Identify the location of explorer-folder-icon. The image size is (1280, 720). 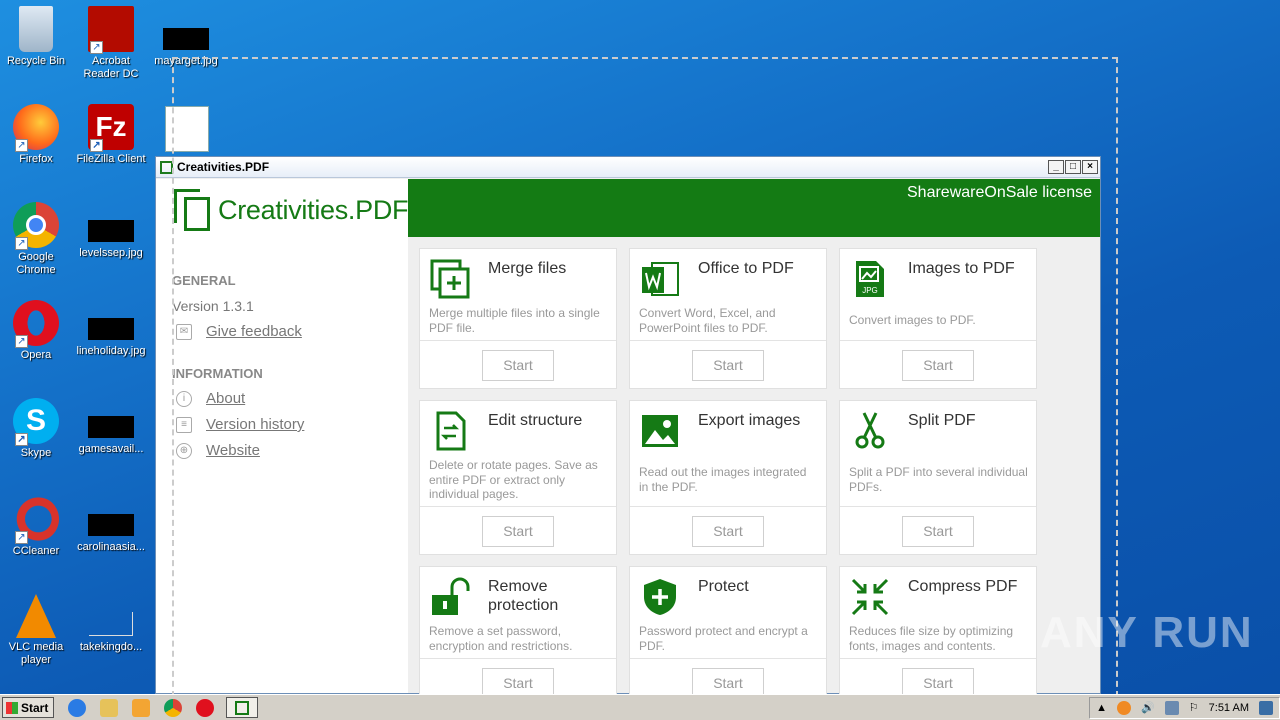
(109, 707).